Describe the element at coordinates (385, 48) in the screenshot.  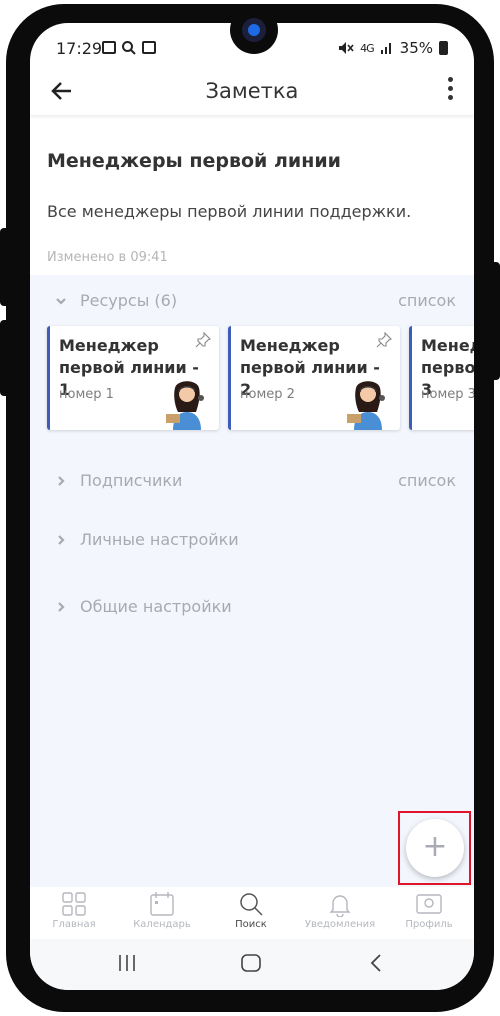
I see `signal-icon` at that location.